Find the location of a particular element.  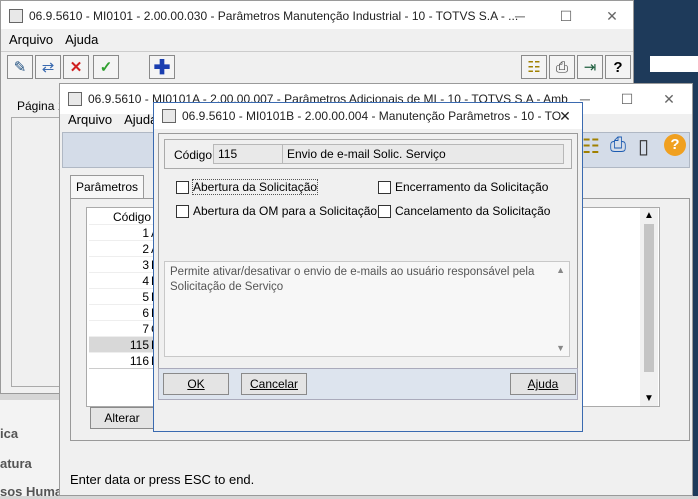

scroll-down-icon: ▼ is located at coordinates (649, 398).